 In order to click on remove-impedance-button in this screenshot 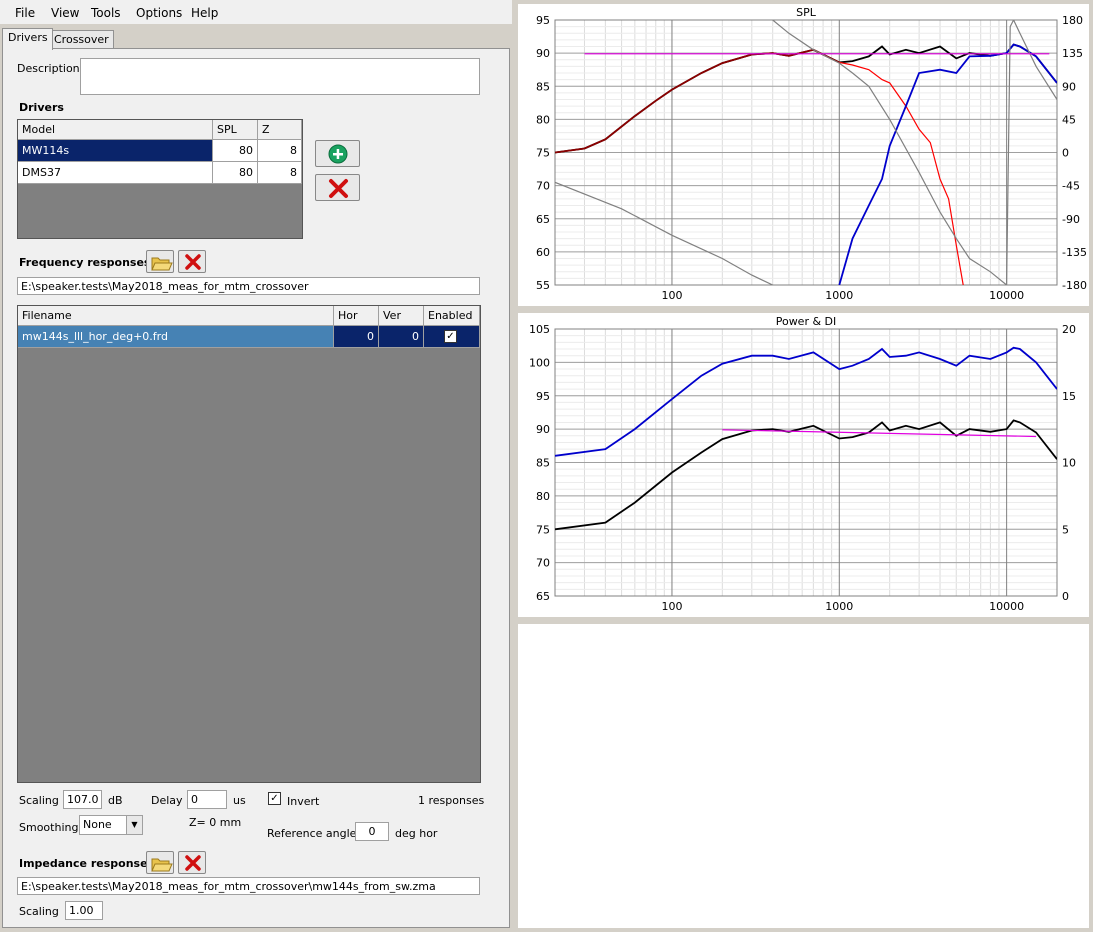, I will do `click(192, 862)`.